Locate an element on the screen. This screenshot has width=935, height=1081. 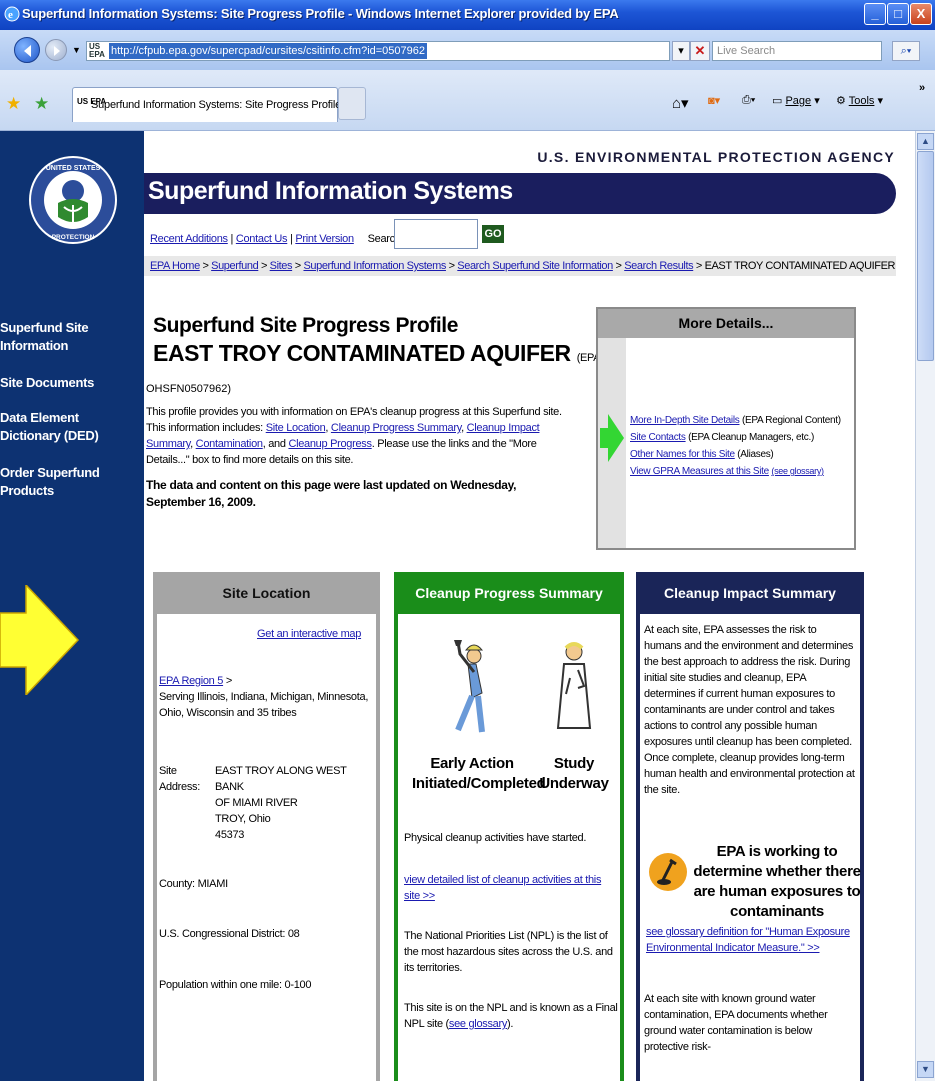
svg-text: UNITED STATES is located at coordinates (73, 168).